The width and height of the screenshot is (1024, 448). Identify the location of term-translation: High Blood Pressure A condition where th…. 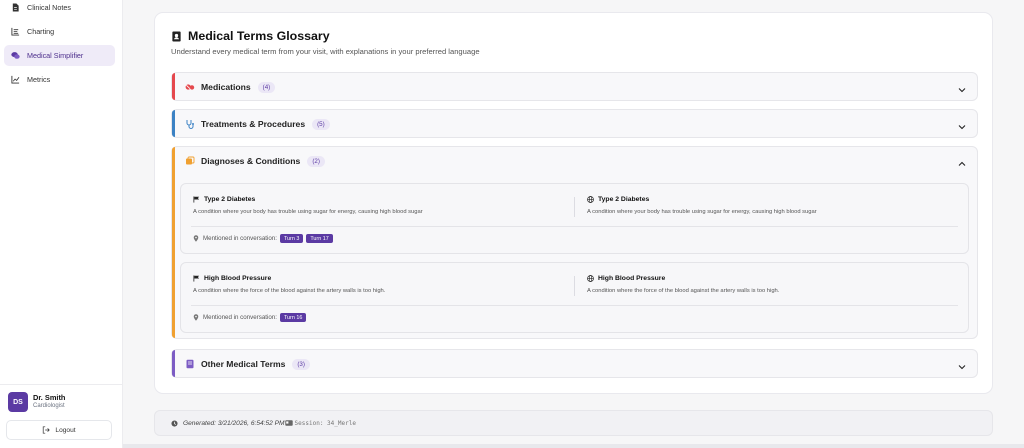
(683, 284).